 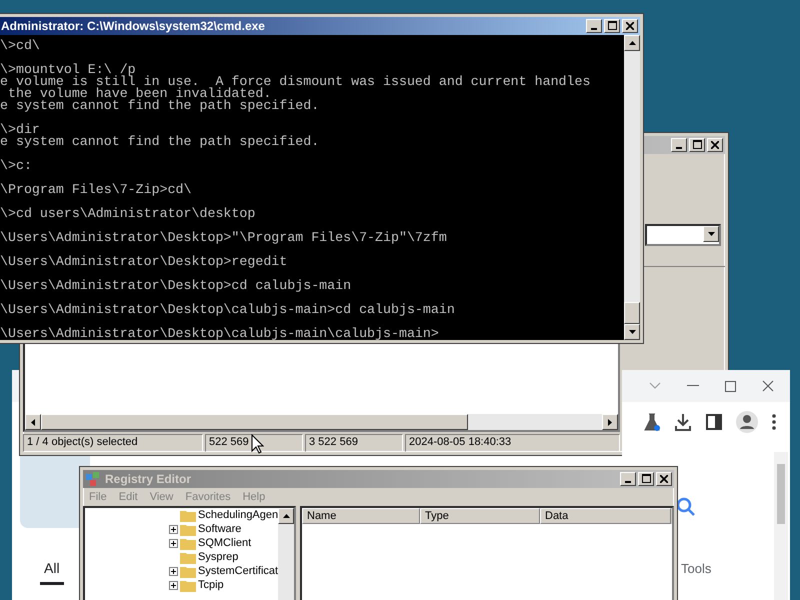 I want to click on search-tab: All, so click(x=52, y=572).